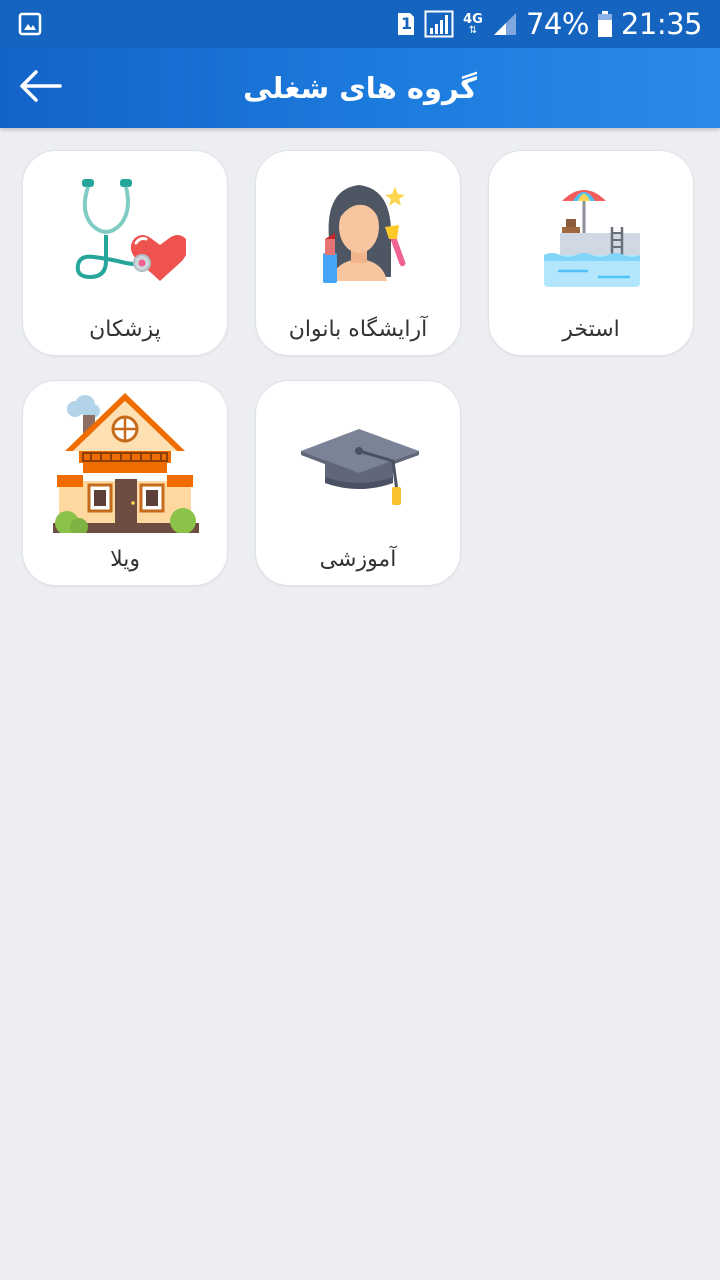 Image resolution: width=720 pixels, height=1280 pixels. Describe the element at coordinates (126, 461) in the screenshot. I see `villa-house-icon` at that location.